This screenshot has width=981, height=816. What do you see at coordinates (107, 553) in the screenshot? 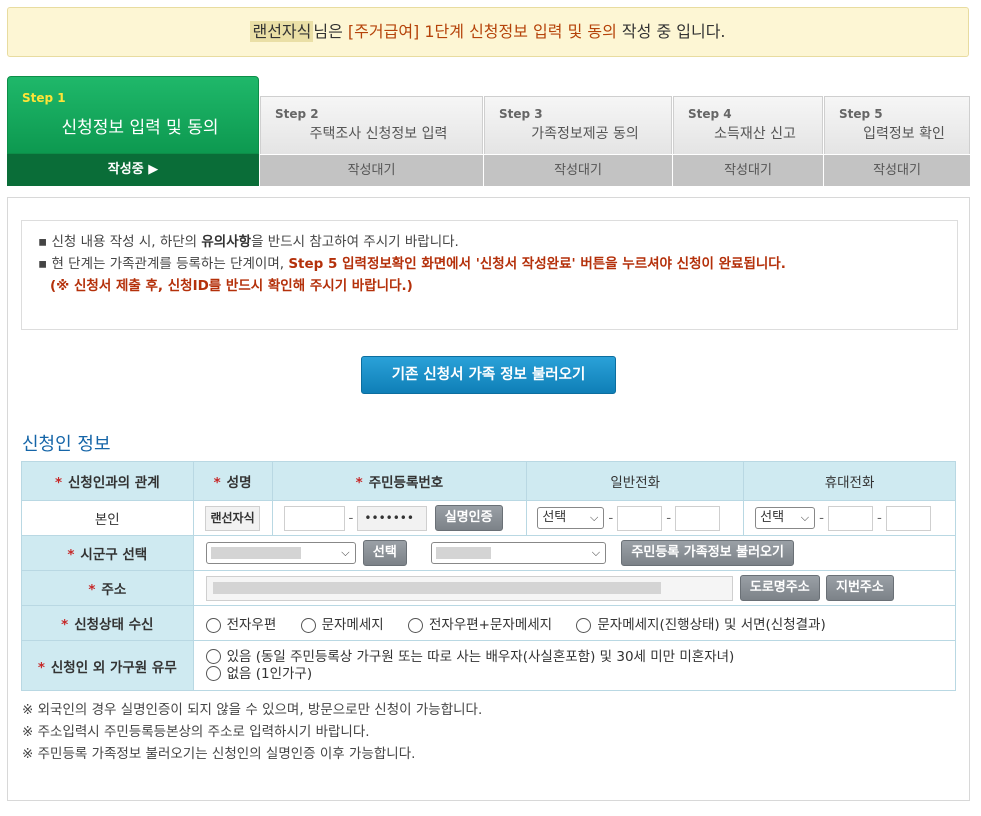
I see `region-label: * 시군구 선택` at bounding box center [107, 553].